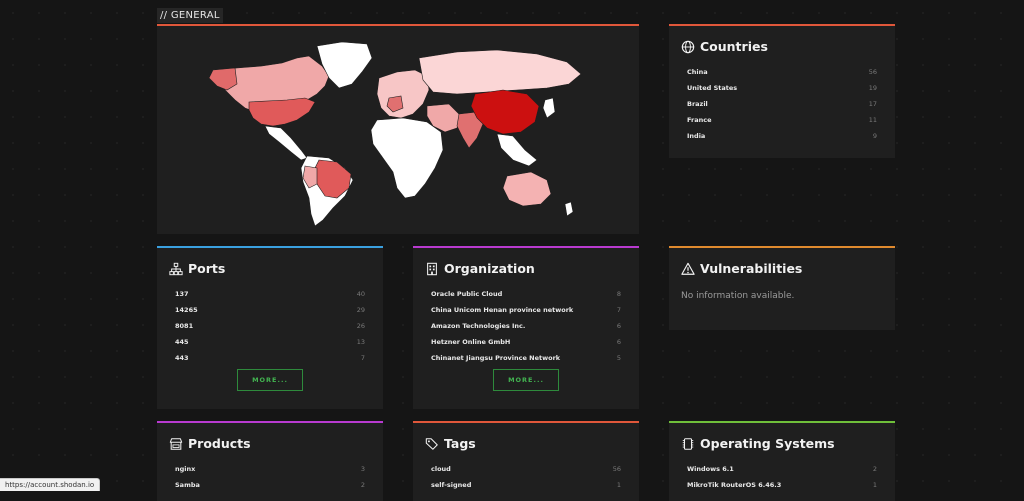 The image size is (1024, 501). What do you see at coordinates (184, 326) in the screenshot?
I see `item-label: 8081` at bounding box center [184, 326].